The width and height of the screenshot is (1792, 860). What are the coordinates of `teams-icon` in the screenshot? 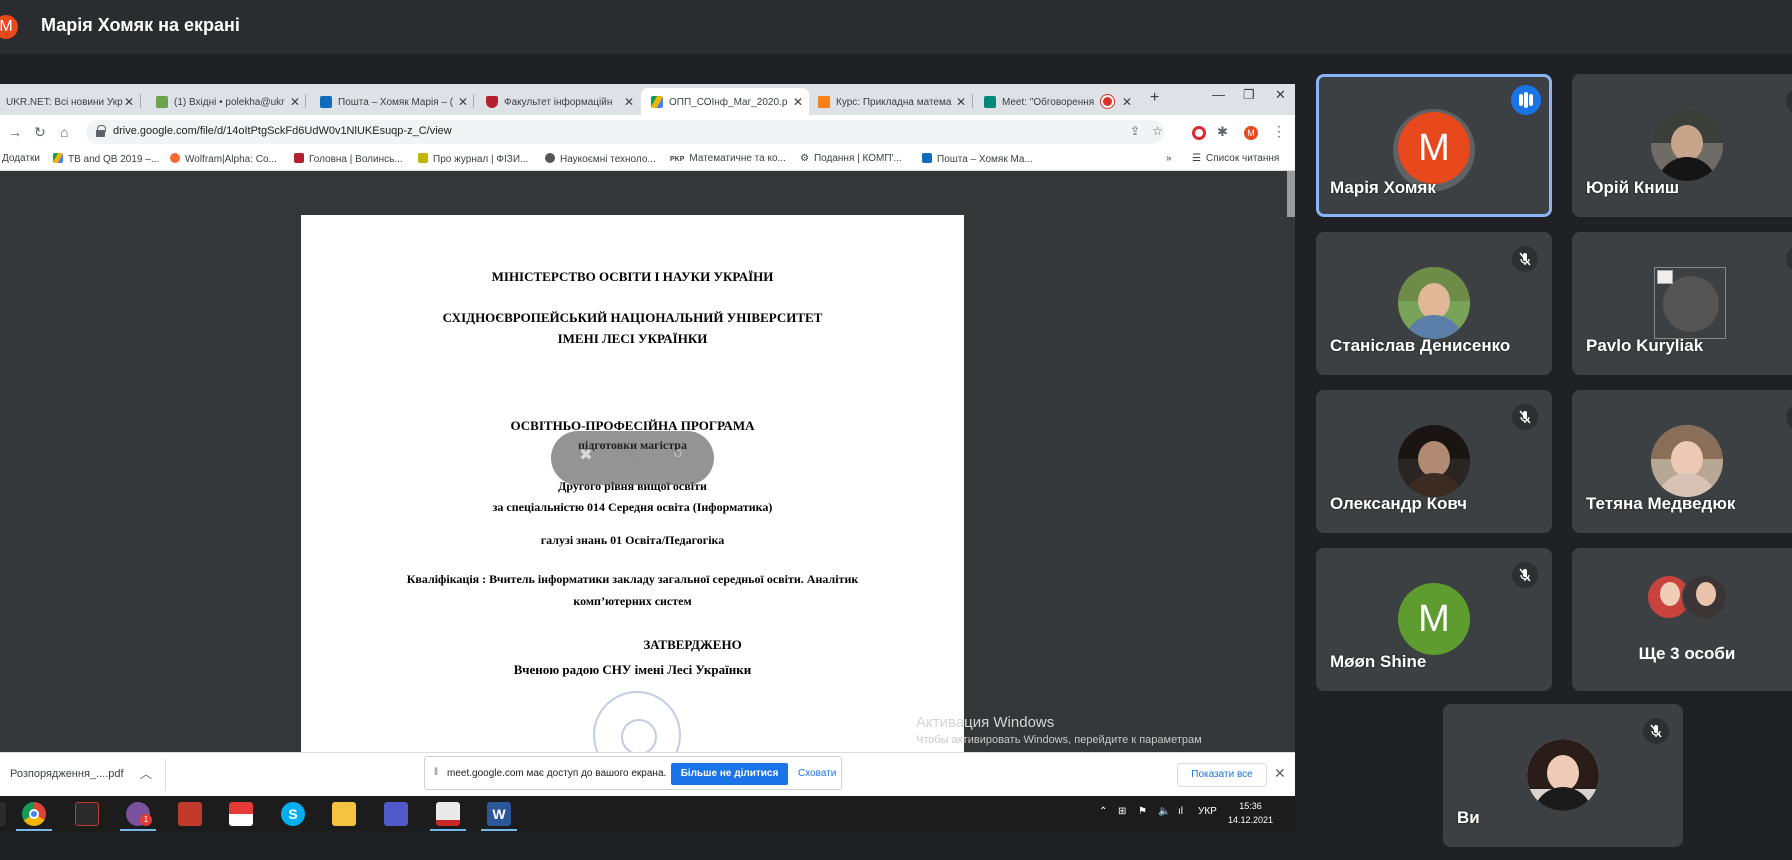 It's located at (396, 814).